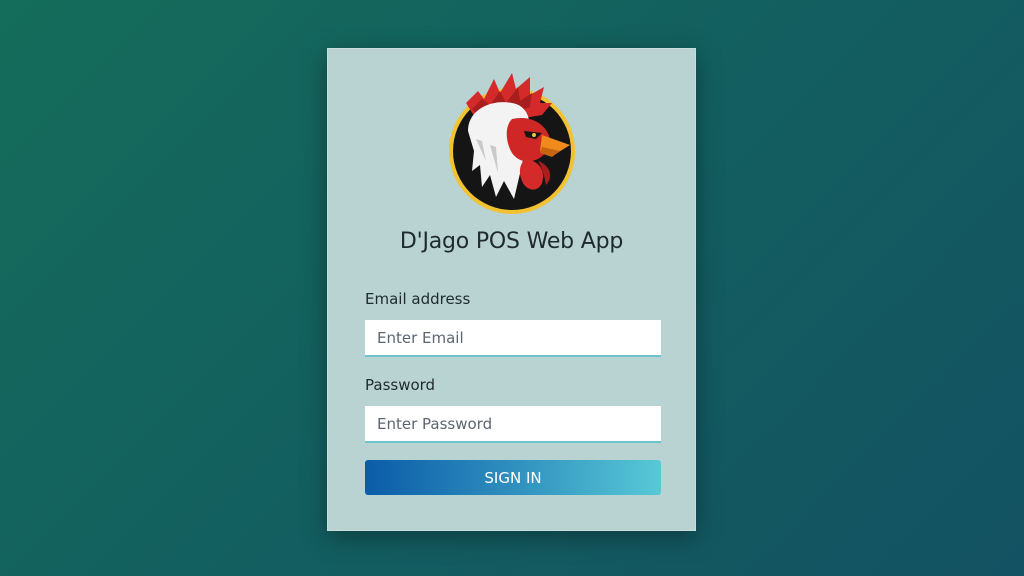  Describe the element at coordinates (418, 299) in the screenshot. I see `email-label: Email address` at that location.